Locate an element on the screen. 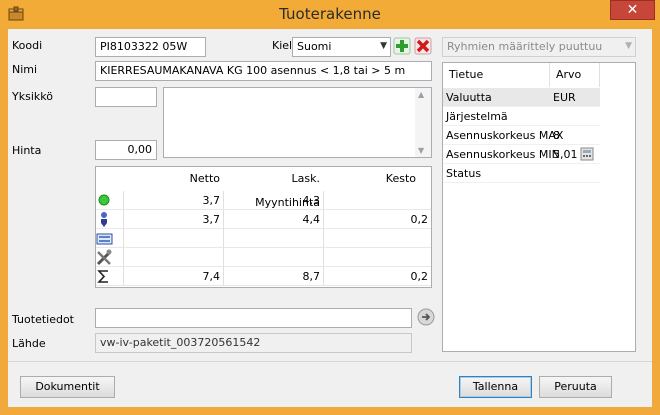  description-textarea: ▲ ▼ is located at coordinates (297, 122).